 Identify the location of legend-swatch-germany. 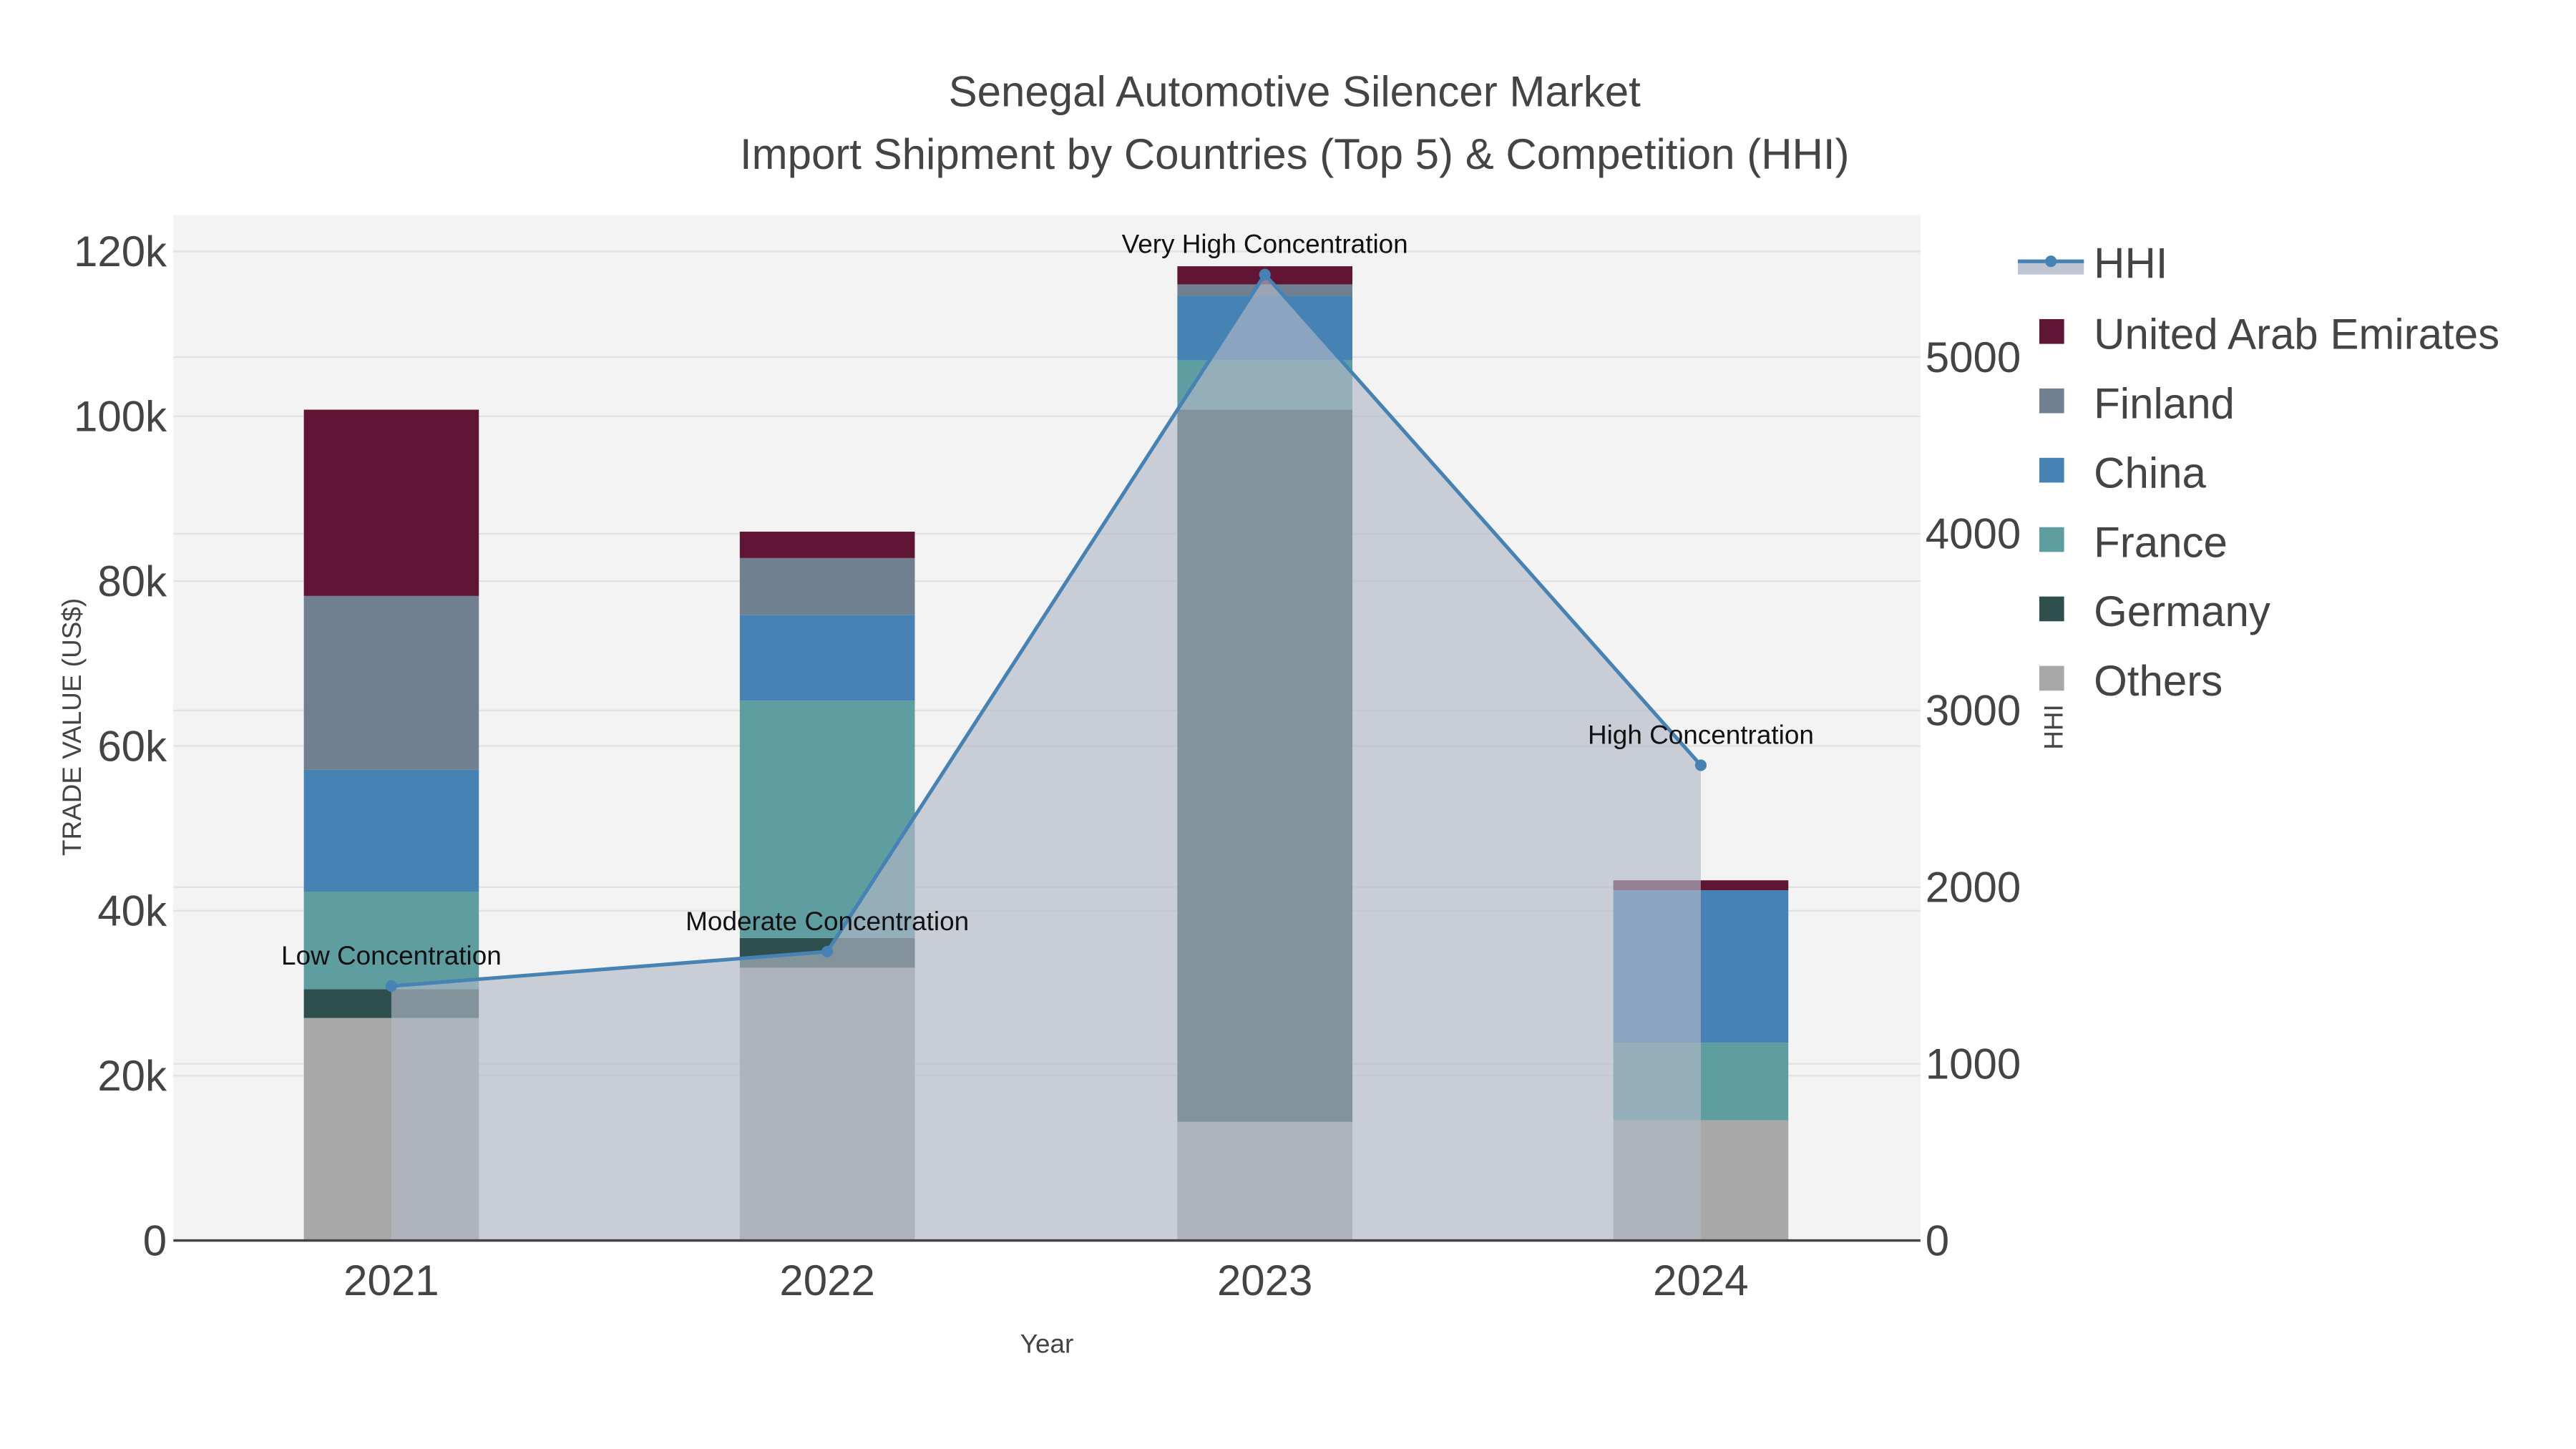
(2051, 609).